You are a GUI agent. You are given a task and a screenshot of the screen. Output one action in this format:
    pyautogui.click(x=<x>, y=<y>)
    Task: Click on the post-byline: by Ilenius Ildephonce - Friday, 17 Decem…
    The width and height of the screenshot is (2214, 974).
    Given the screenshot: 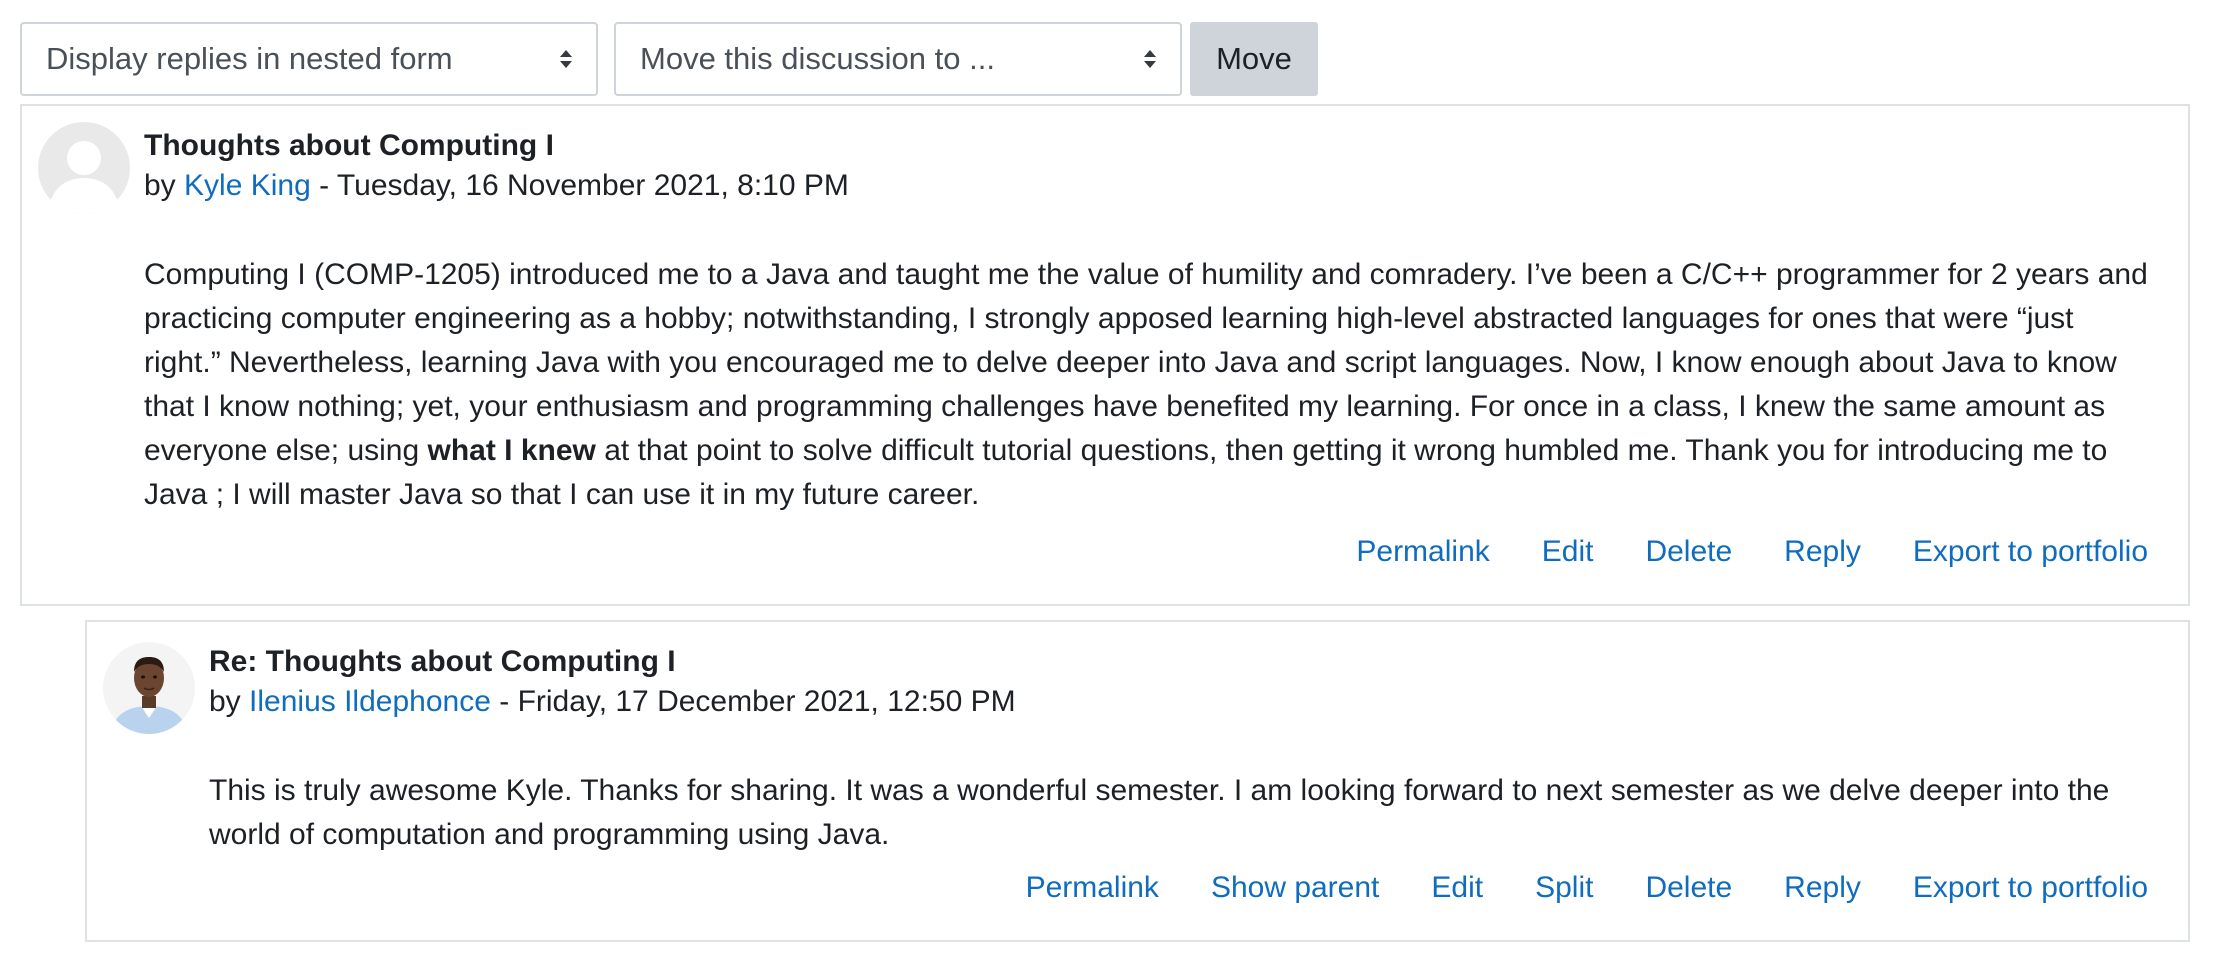 What is the action you would take?
    pyautogui.click(x=1178, y=702)
    